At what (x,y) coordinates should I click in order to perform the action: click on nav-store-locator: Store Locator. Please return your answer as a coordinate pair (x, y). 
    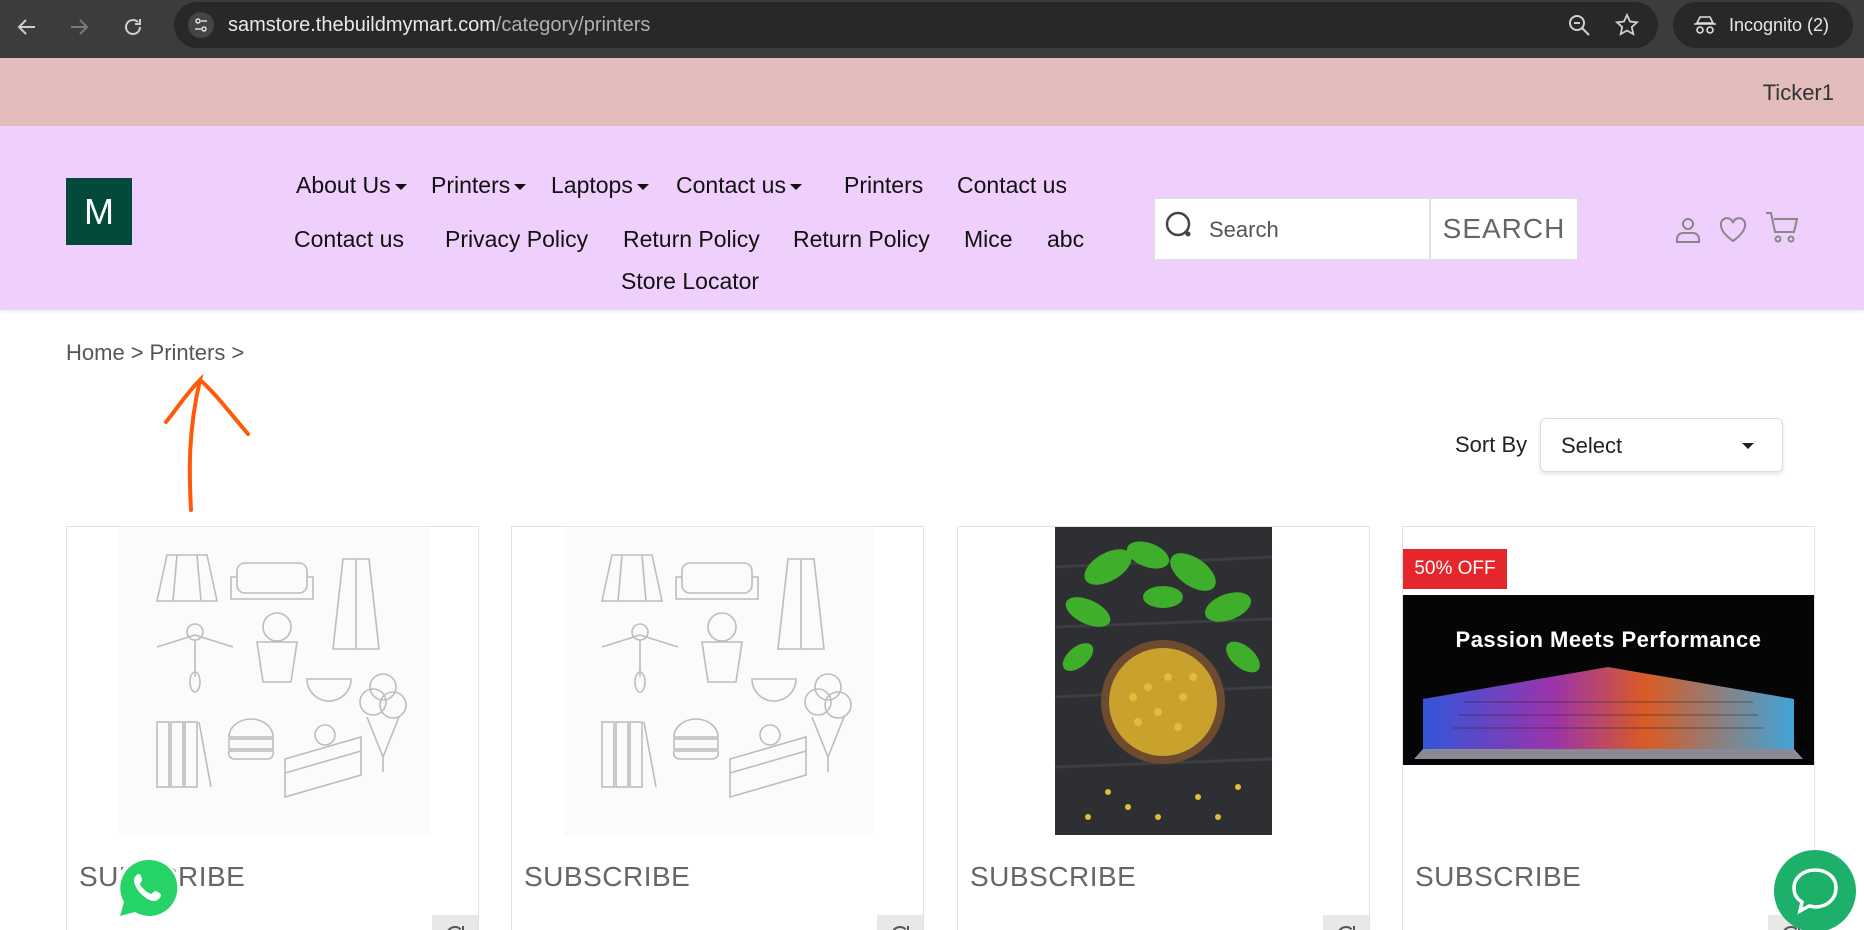
    Looking at the image, I should click on (690, 281).